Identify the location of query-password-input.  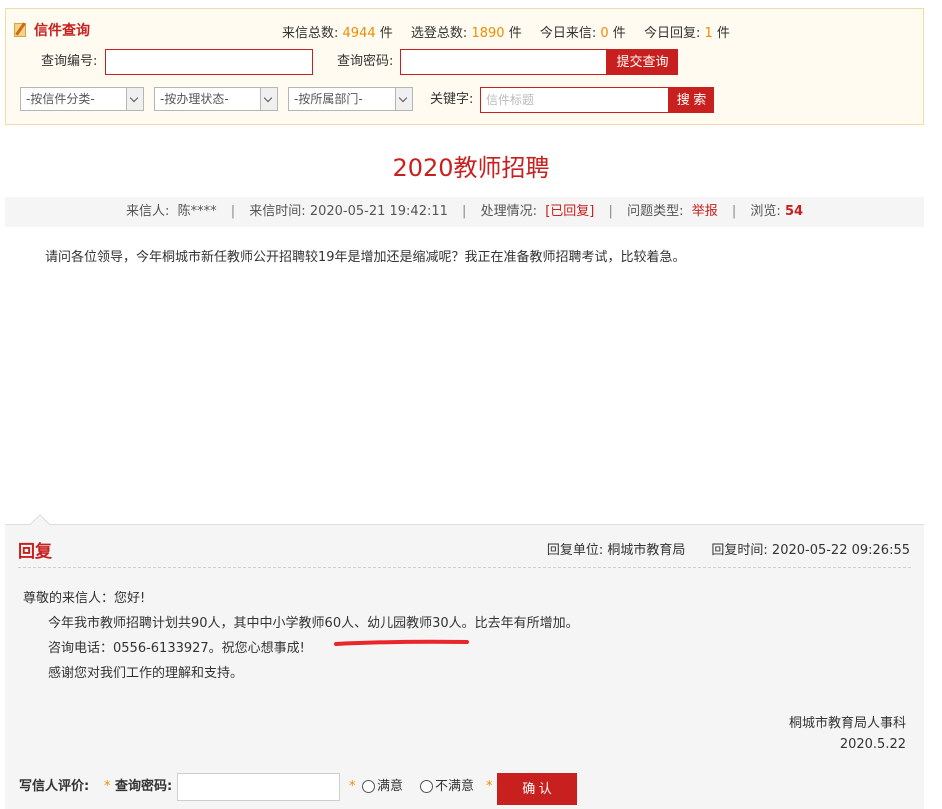
(503, 62).